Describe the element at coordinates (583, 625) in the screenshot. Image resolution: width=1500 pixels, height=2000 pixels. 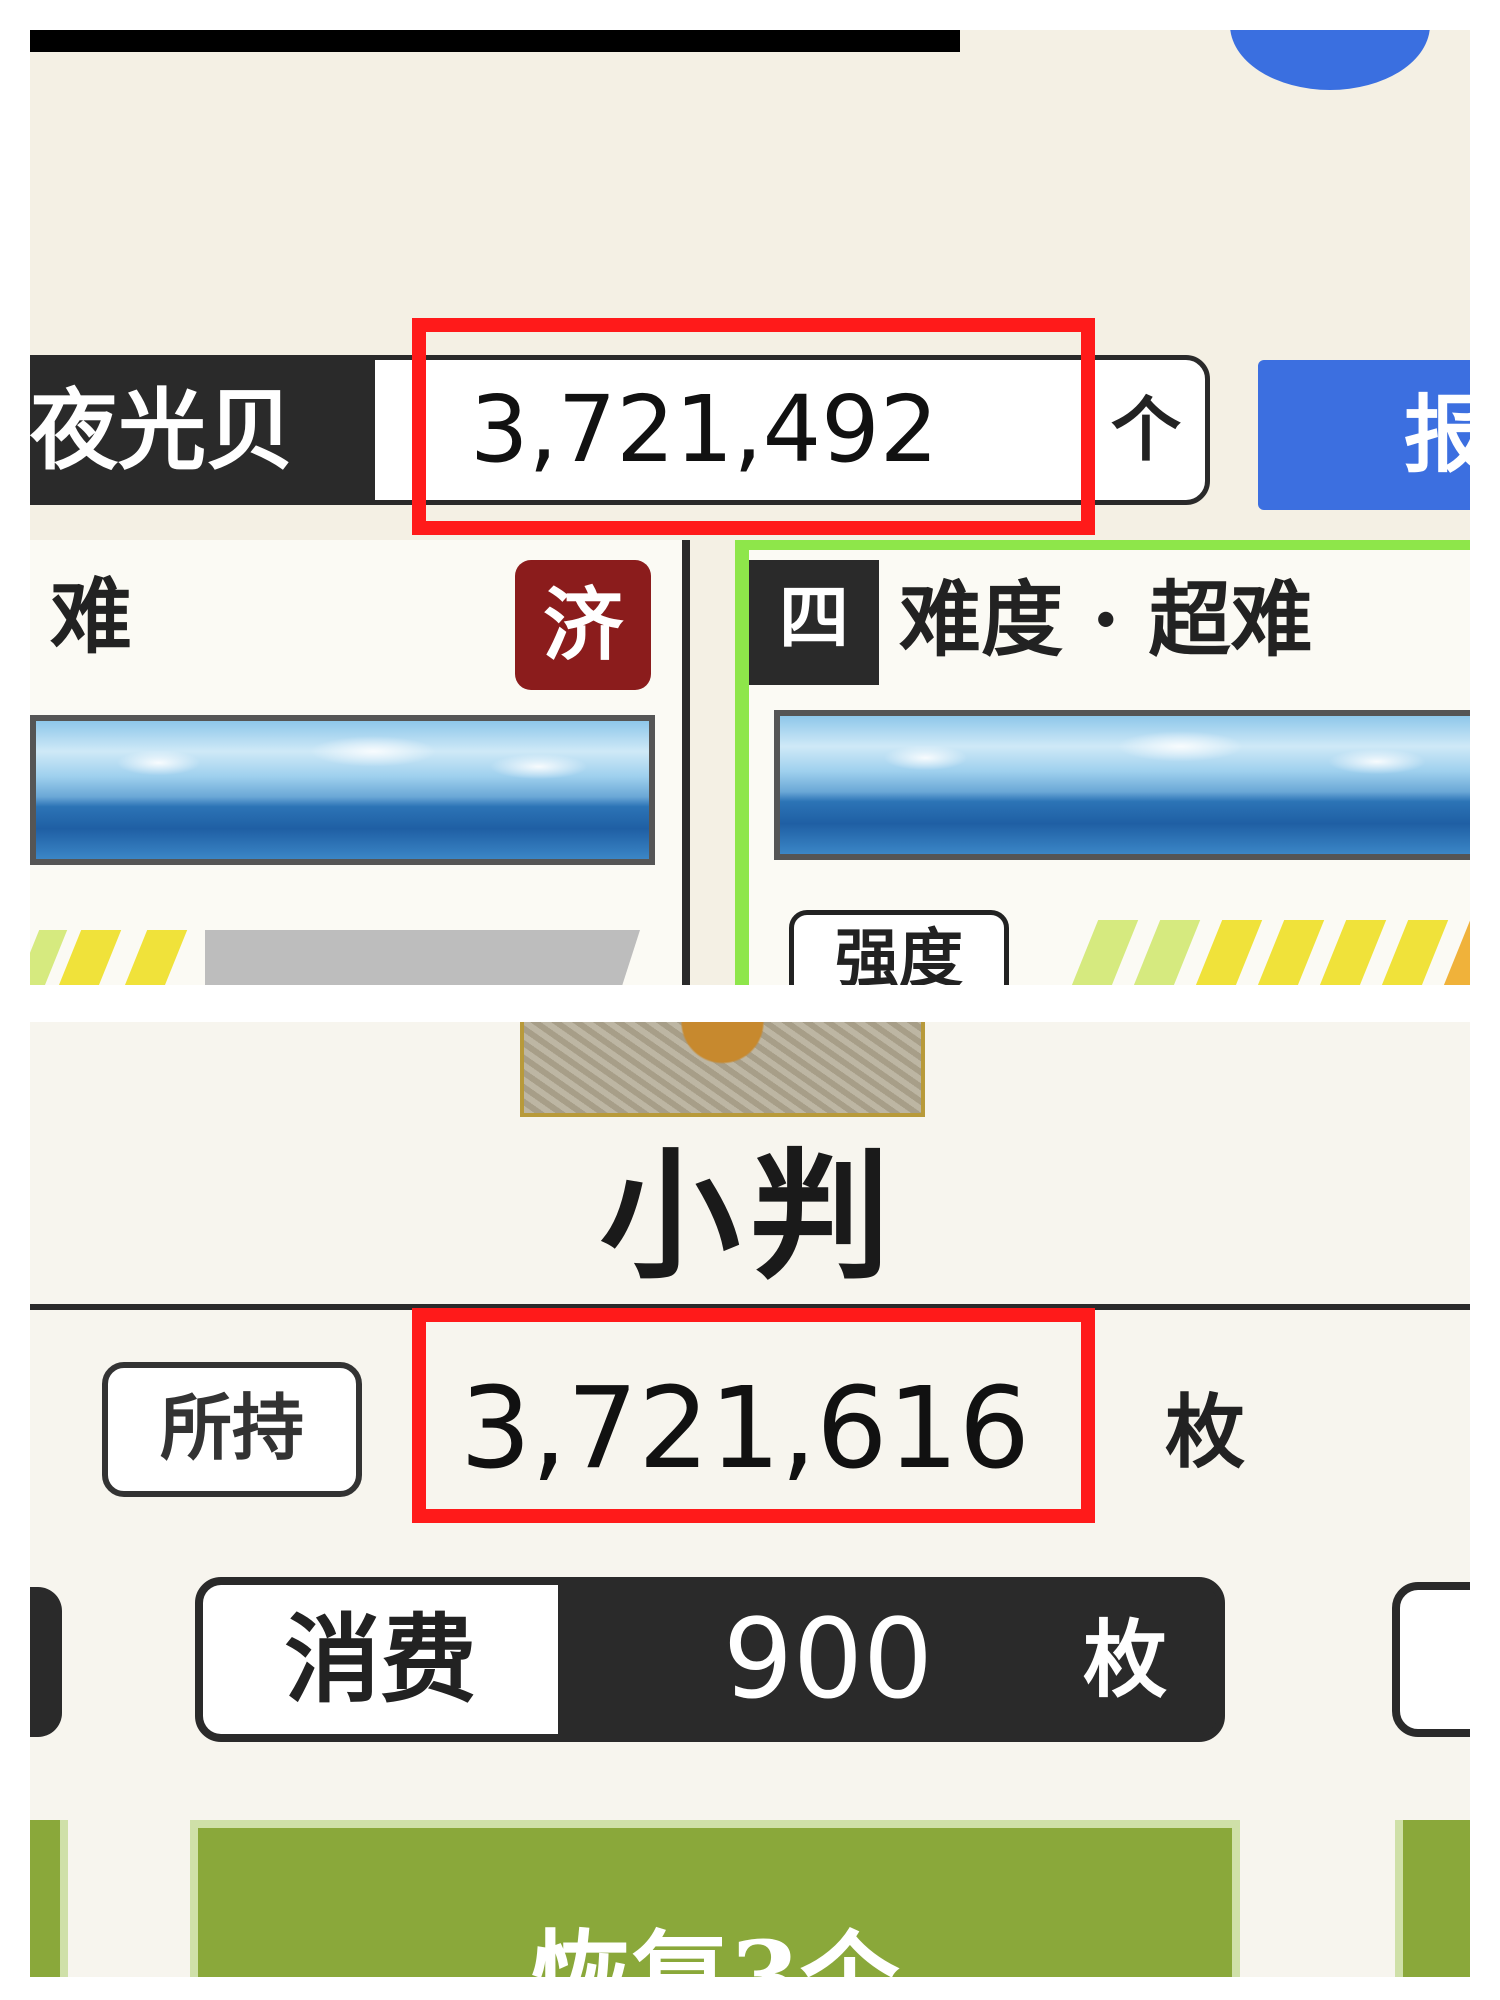
I see `cleared-badge: 济` at that location.